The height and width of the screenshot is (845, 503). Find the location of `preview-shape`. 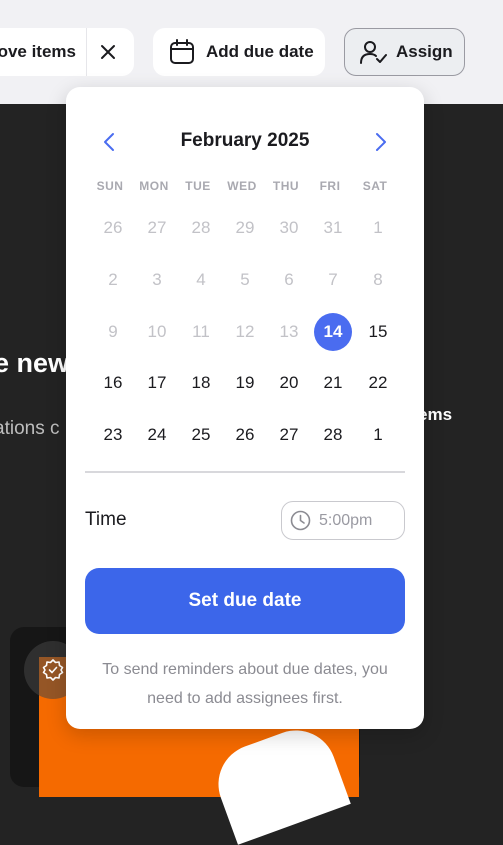

preview-shape is located at coordinates (279, 782).